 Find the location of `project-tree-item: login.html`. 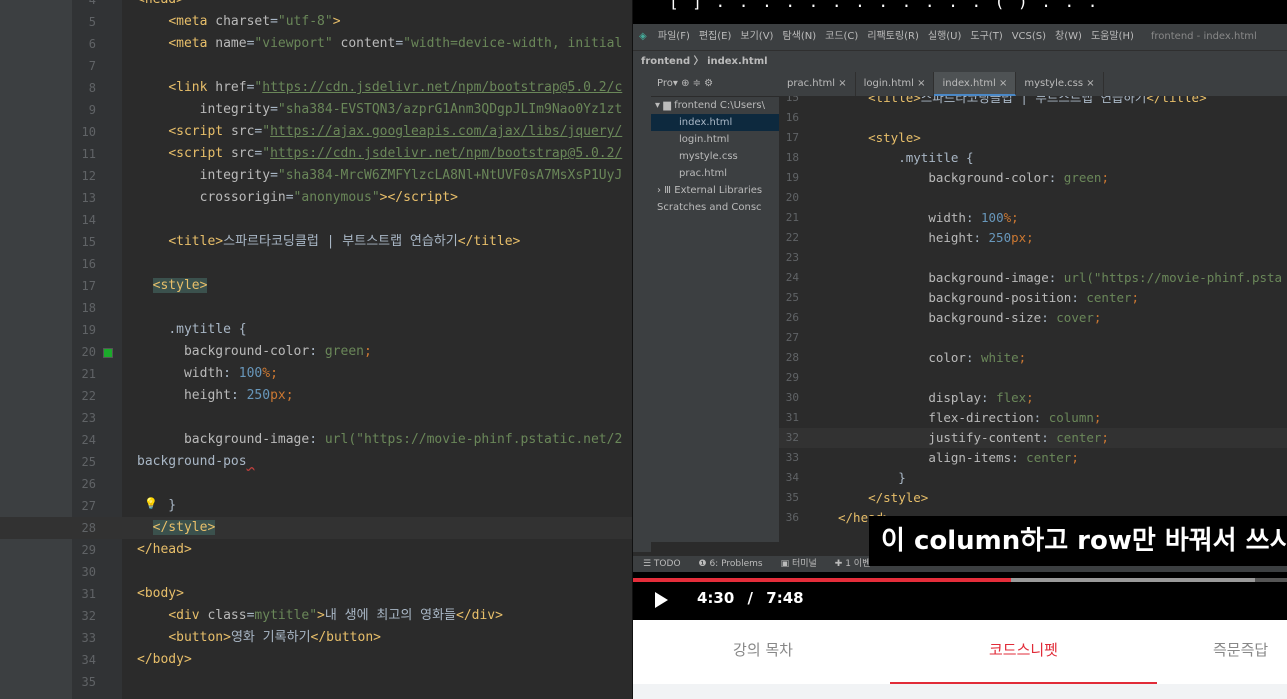

project-tree-item: login.html is located at coordinates (704, 139).